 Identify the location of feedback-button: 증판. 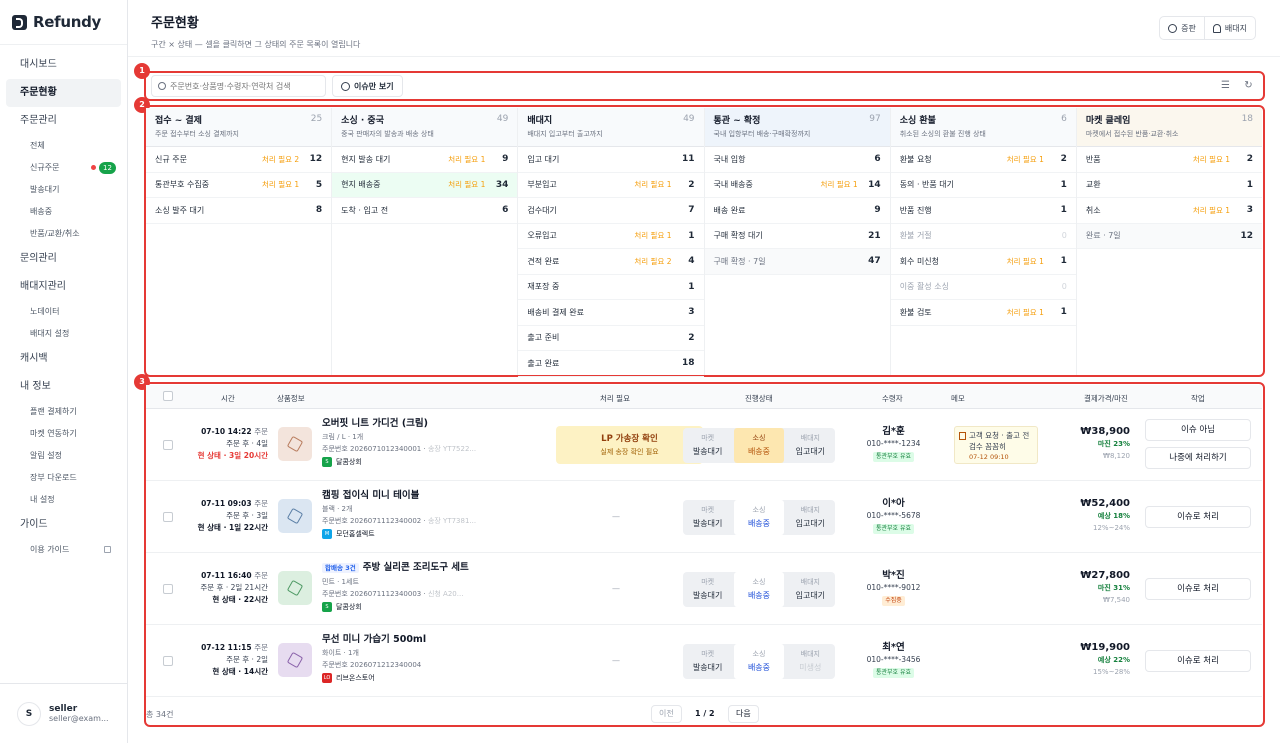
(1182, 28).